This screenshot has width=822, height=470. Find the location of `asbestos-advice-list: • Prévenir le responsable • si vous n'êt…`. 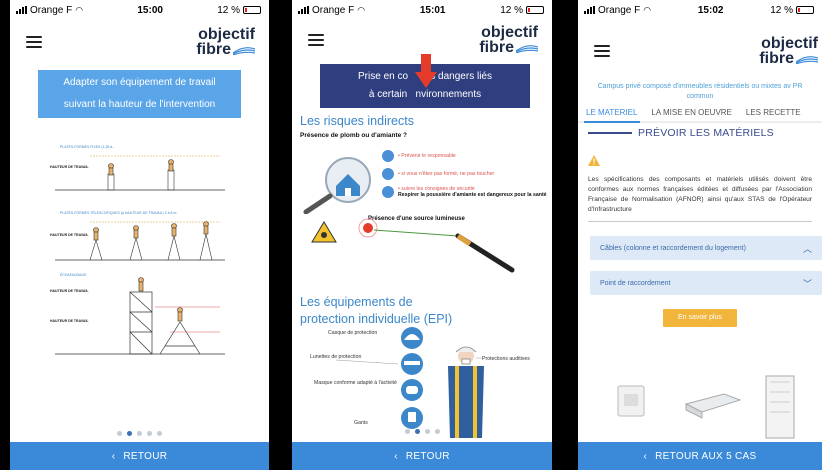

asbestos-advice-list: • Prévenir le responsable • si vous n'êt… is located at coordinates (464, 177).